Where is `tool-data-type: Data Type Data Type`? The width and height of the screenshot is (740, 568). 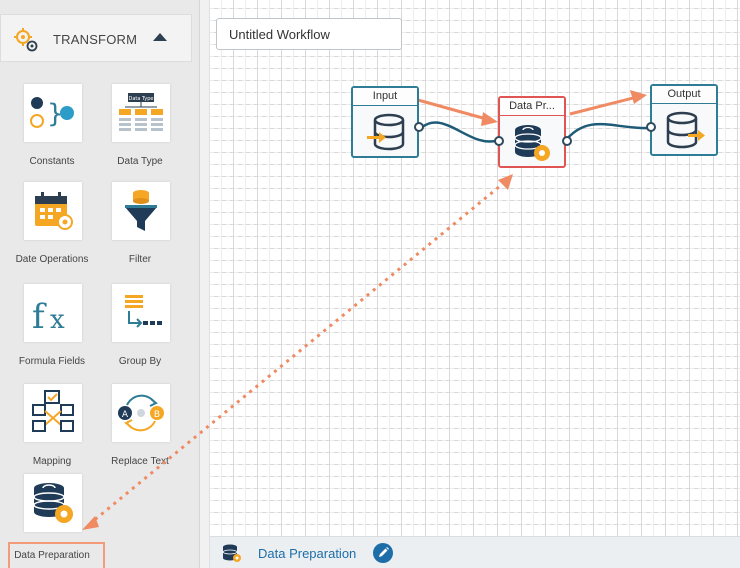
tool-data-type: Data Type Data Type is located at coordinates (140, 132).